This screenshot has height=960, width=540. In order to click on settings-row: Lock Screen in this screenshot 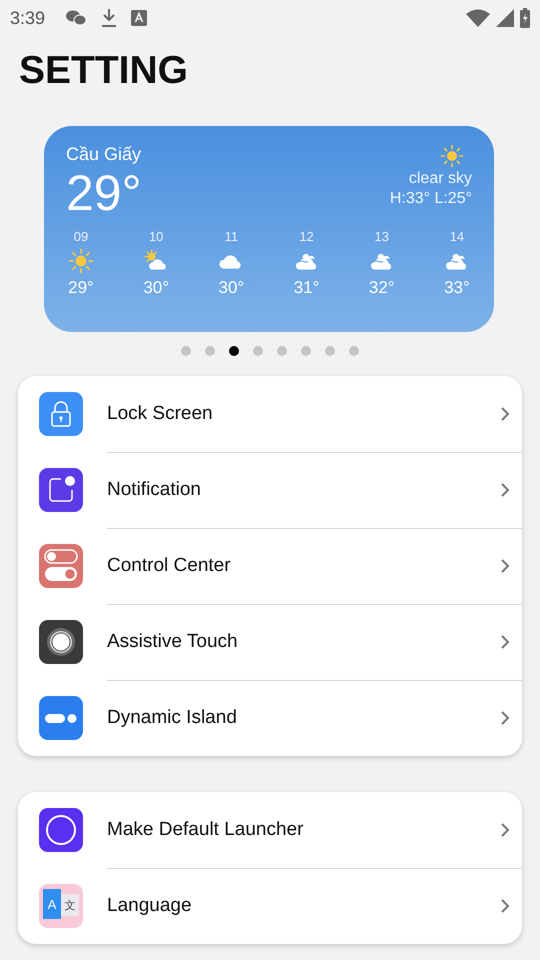, I will do `click(270, 414)`.